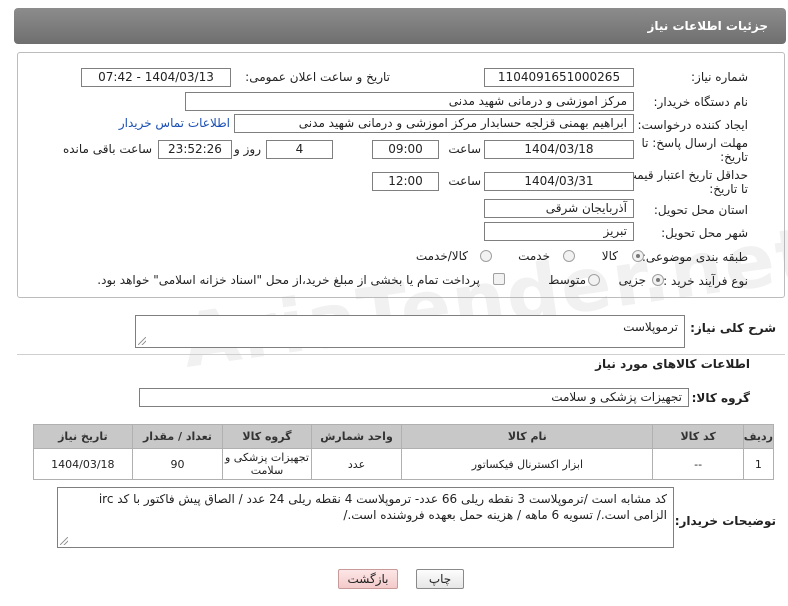  Describe the element at coordinates (247, 149) in the screenshot. I see `days-label: روز و` at that location.